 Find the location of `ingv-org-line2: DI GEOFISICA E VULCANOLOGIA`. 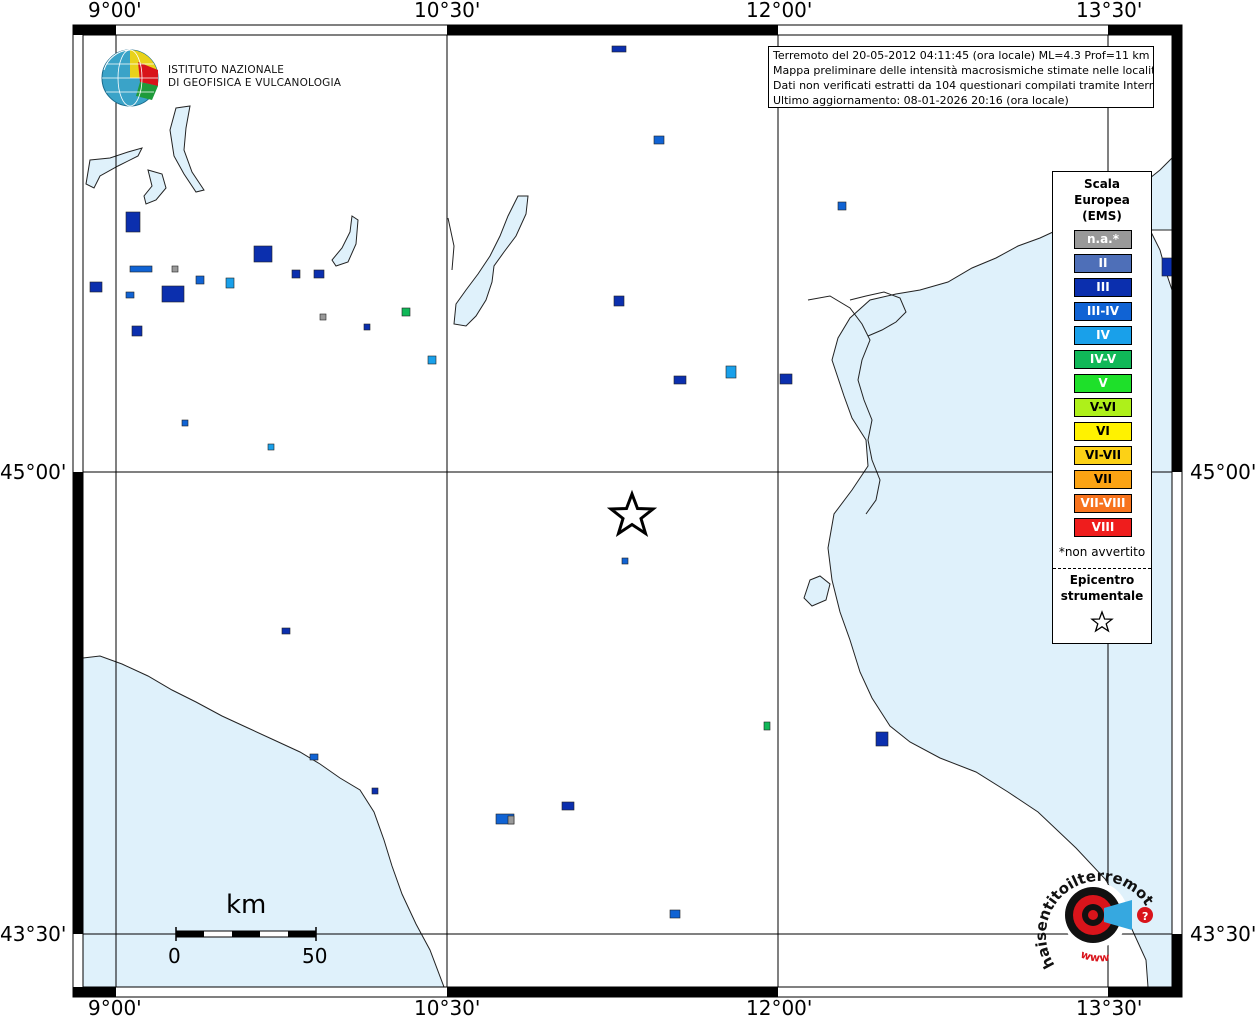

ingv-org-line2: DI GEOFISICA E VULCANOLOGIA is located at coordinates (255, 83).